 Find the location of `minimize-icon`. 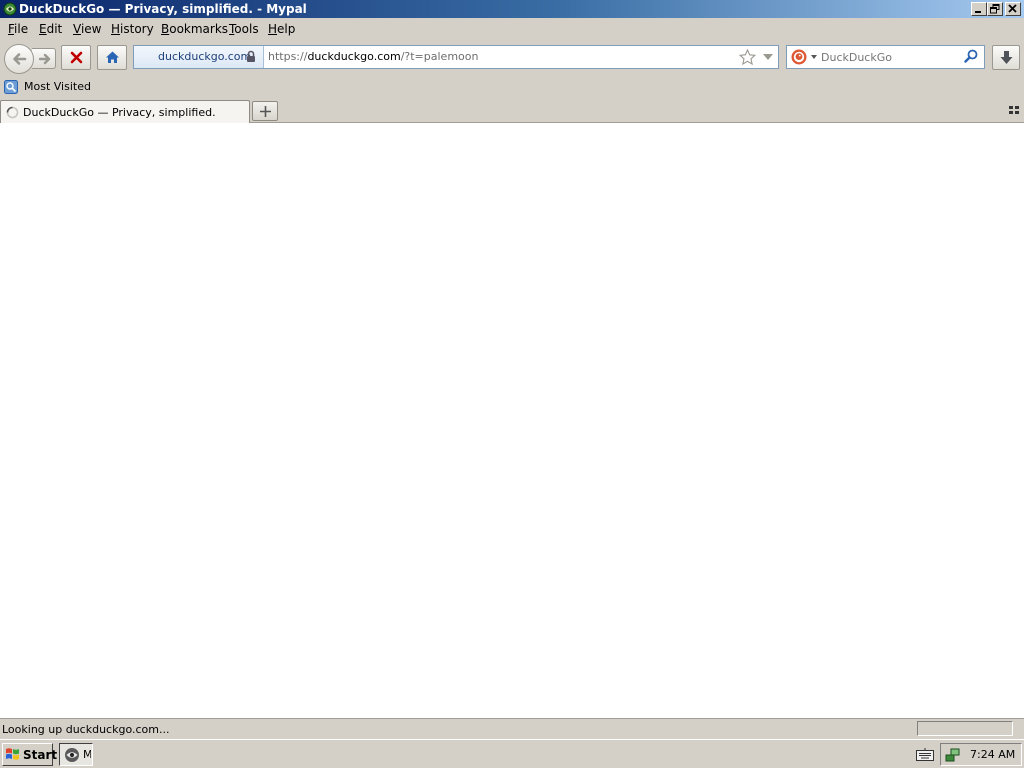

minimize-icon is located at coordinates (978, 12).